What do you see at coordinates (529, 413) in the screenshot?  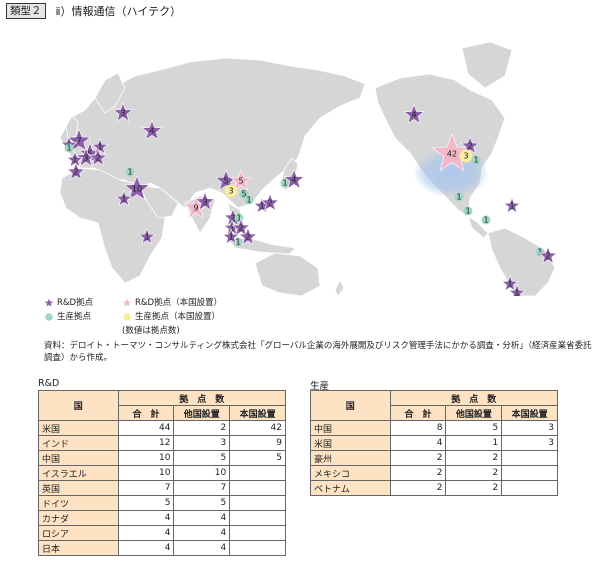 I see `prod-col-home: 本国設置` at bounding box center [529, 413].